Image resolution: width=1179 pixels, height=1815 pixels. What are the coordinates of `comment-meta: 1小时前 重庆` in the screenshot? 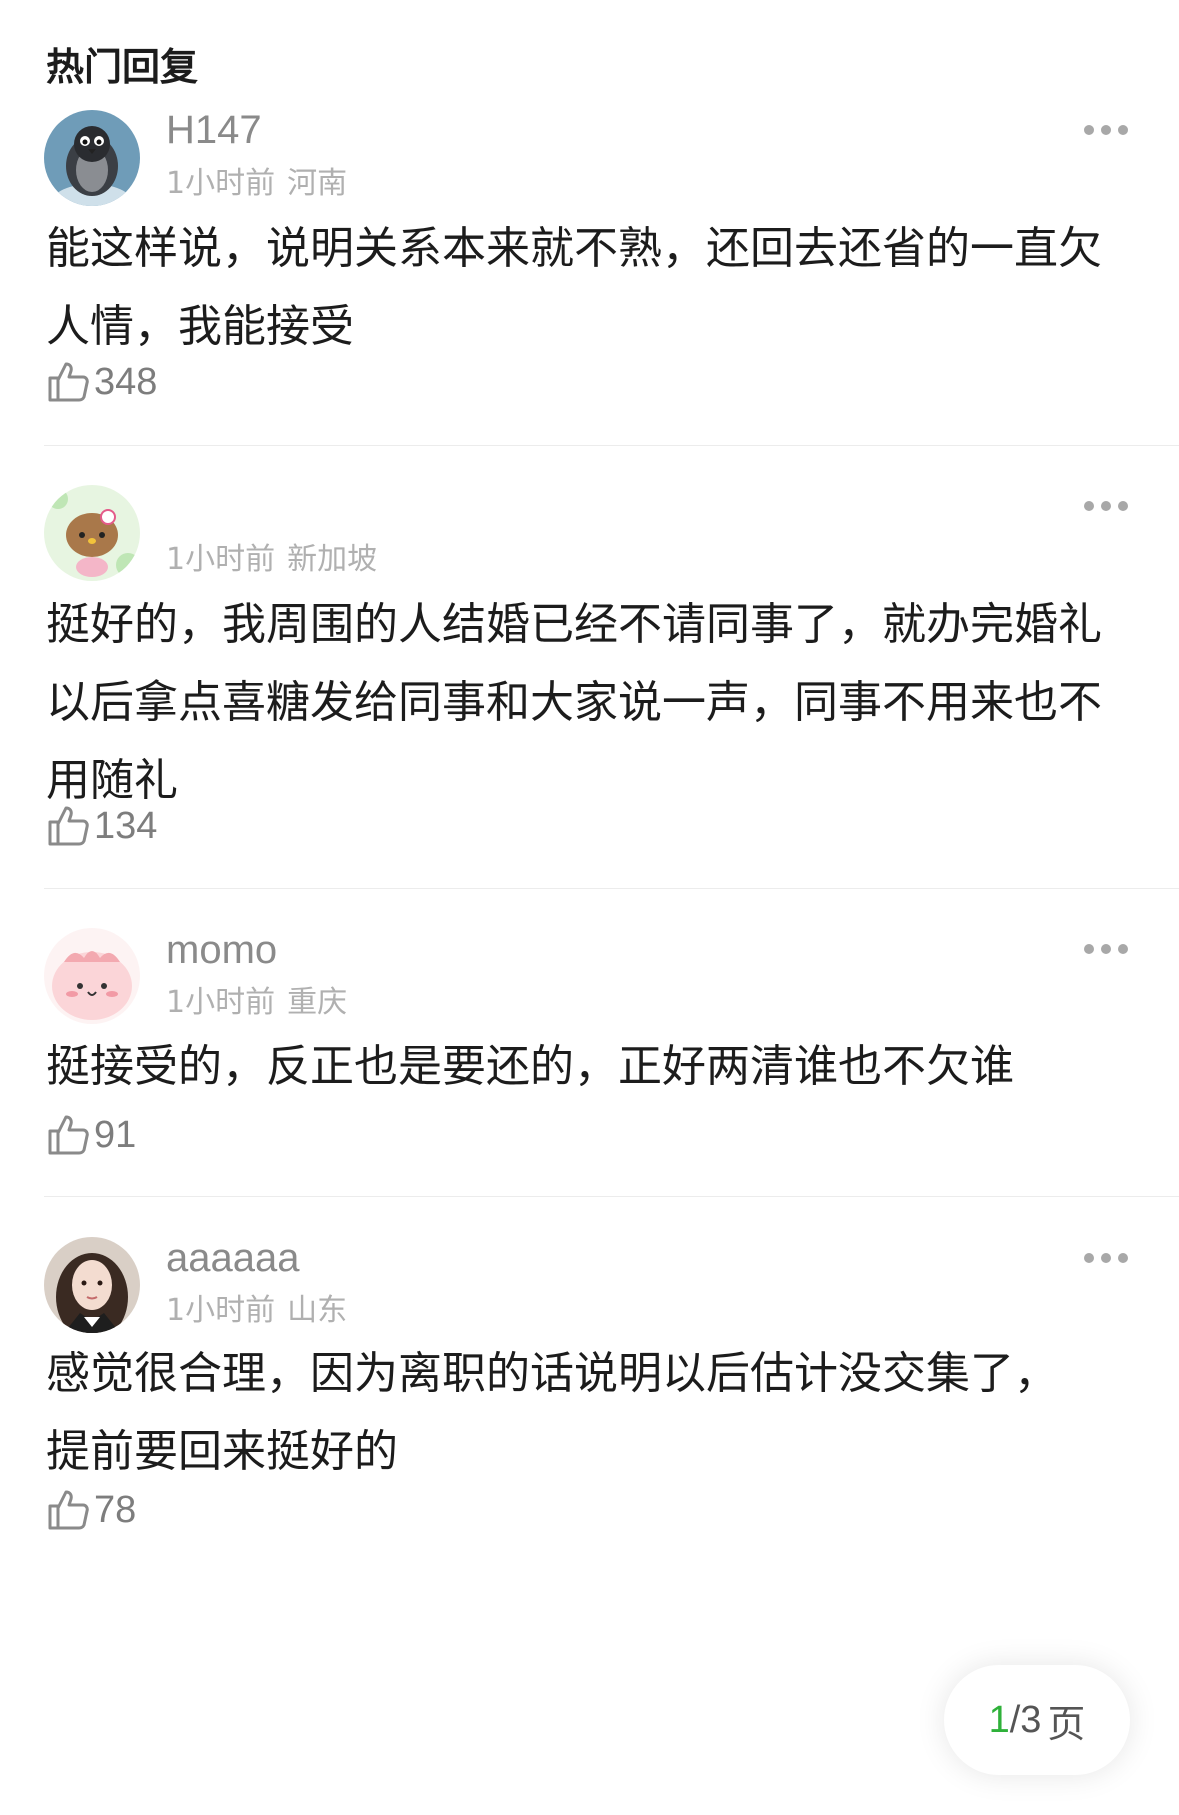 It's located at (256, 999).